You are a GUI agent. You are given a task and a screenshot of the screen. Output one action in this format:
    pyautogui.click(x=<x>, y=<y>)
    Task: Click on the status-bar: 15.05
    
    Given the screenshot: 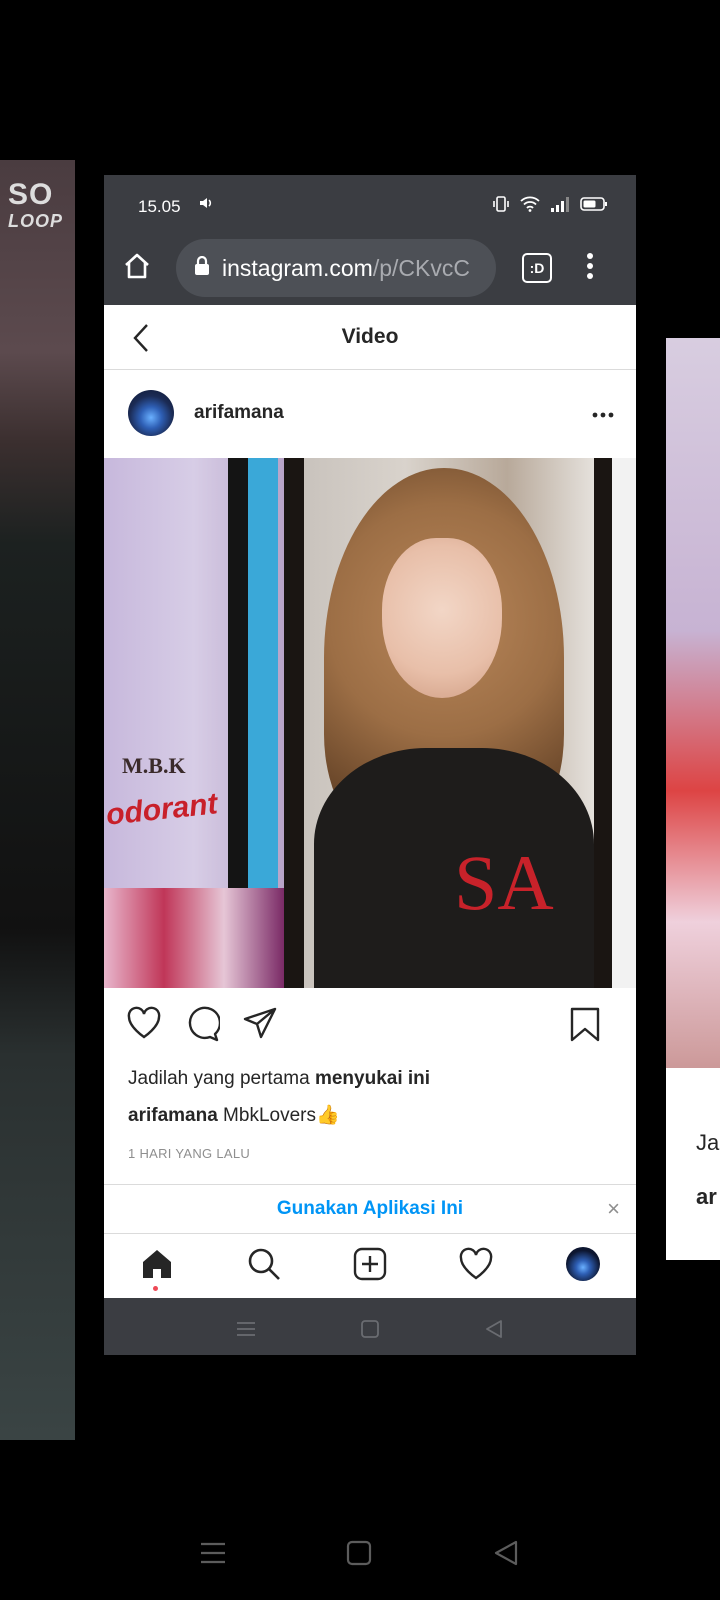 What is the action you would take?
    pyautogui.click(x=370, y=206)
    